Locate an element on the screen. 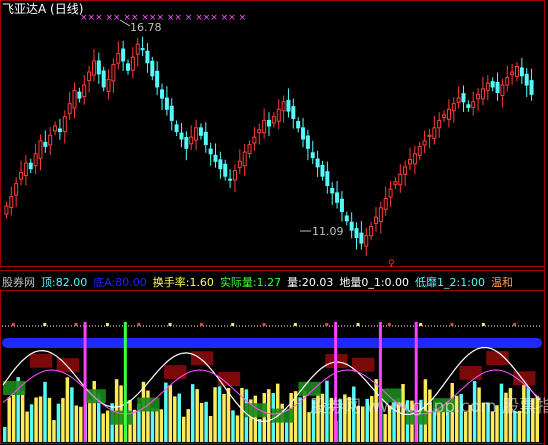 The width and height of the screenshot is (548, 445). low-mark: ♀ is located at coordinates (391, 264).